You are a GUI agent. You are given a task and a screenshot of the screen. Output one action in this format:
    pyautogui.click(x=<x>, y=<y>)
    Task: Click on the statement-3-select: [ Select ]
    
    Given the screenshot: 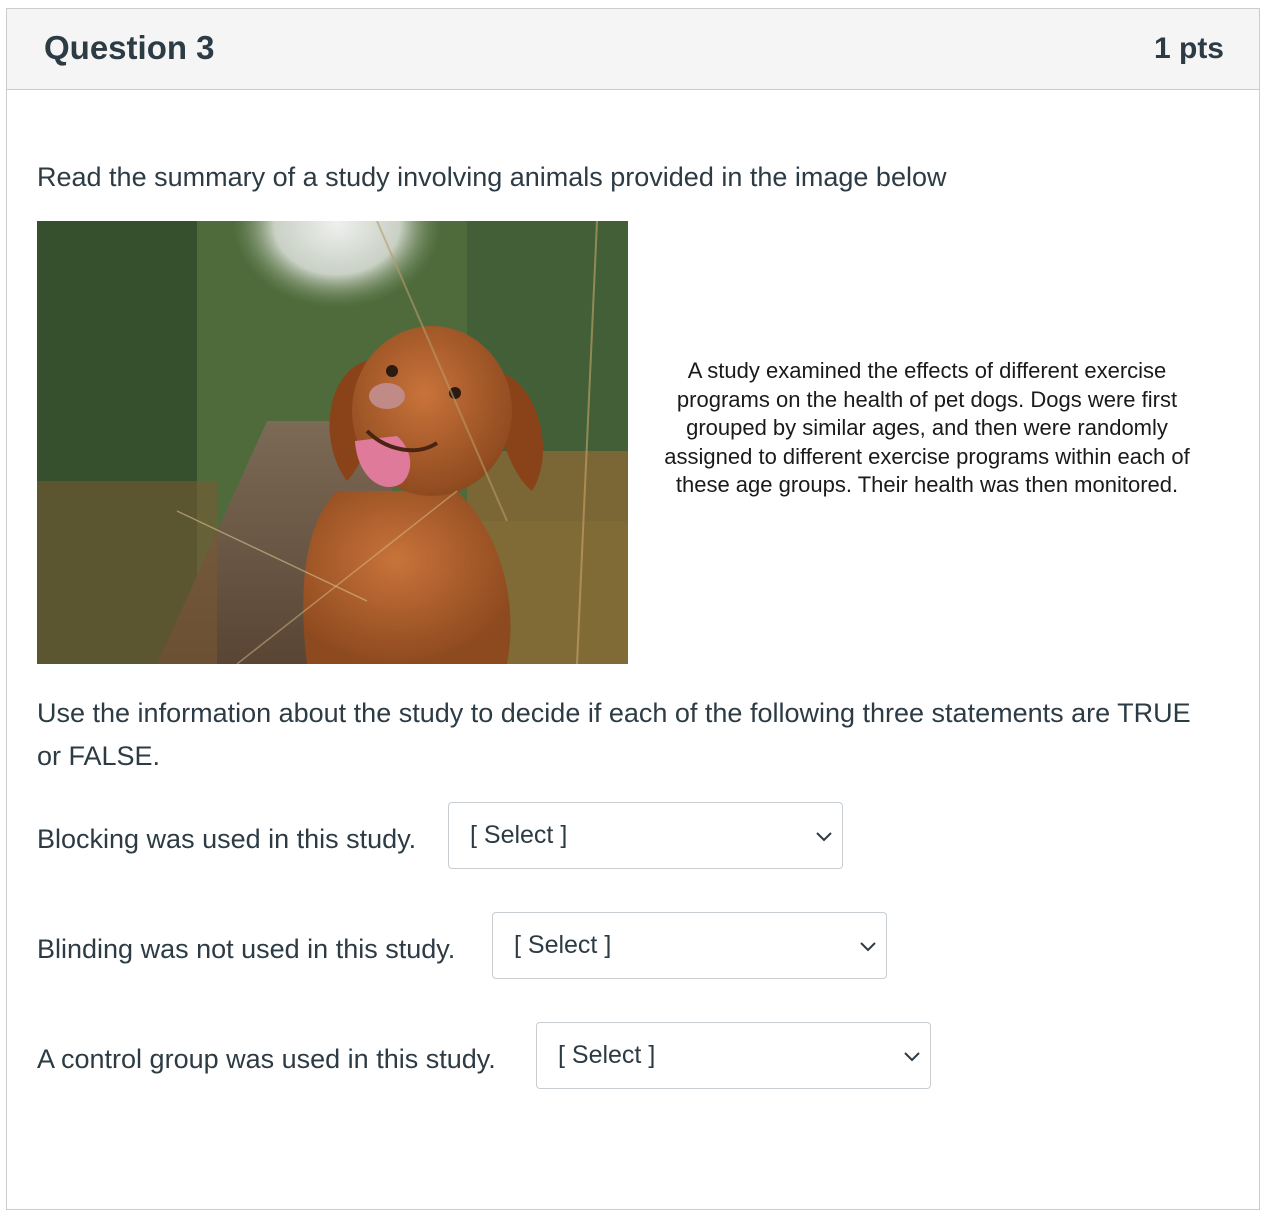 What is the action you would take?
    pyautogui.click(x=733, y=1055)
    